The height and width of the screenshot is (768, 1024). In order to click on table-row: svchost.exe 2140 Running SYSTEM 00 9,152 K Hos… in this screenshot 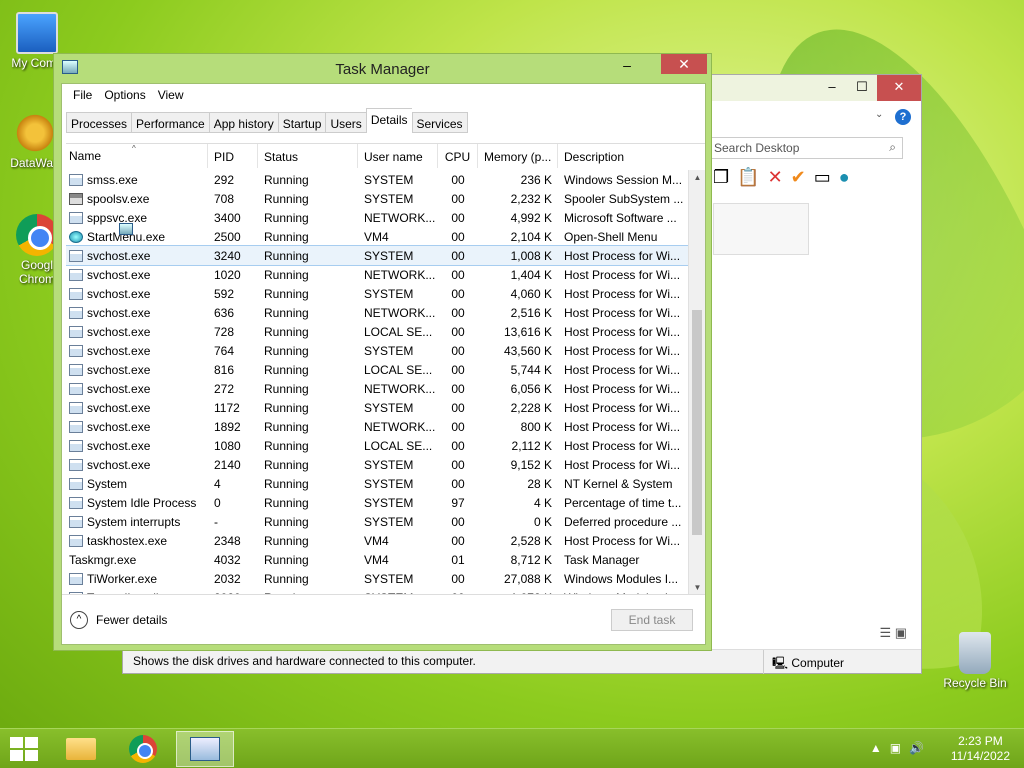, I will do `click(377, 464)`.